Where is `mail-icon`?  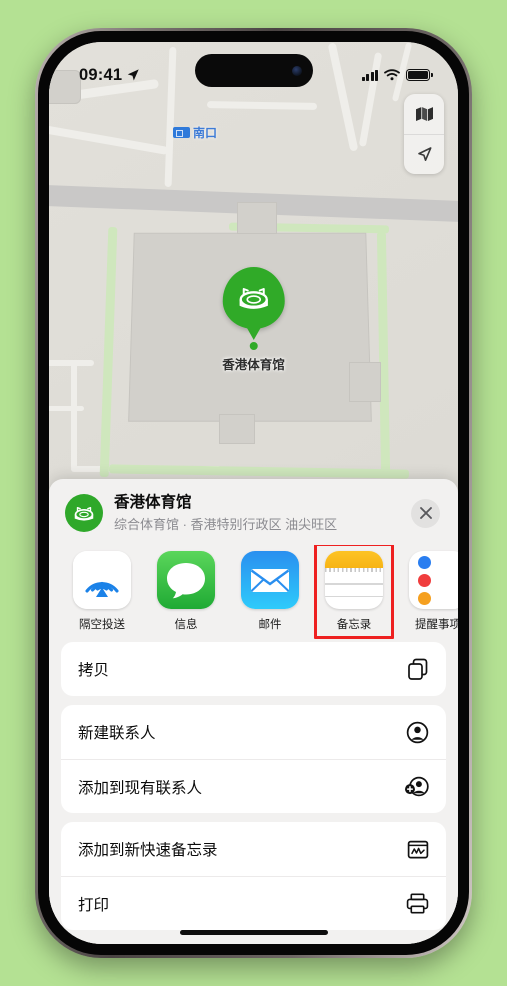 mail-icon is located at coordinates (270, 580).